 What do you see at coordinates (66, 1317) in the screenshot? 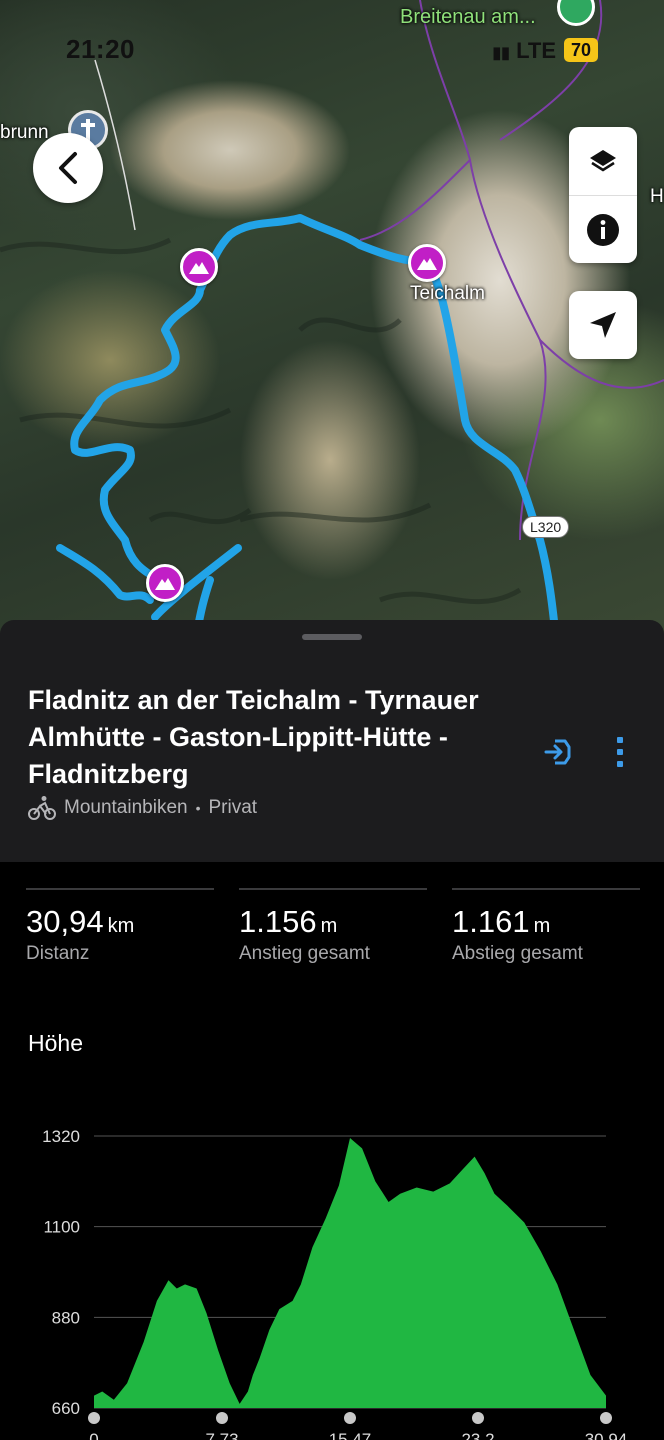
I see `y-tick-label: 880` at bounding box center [66, 1317].